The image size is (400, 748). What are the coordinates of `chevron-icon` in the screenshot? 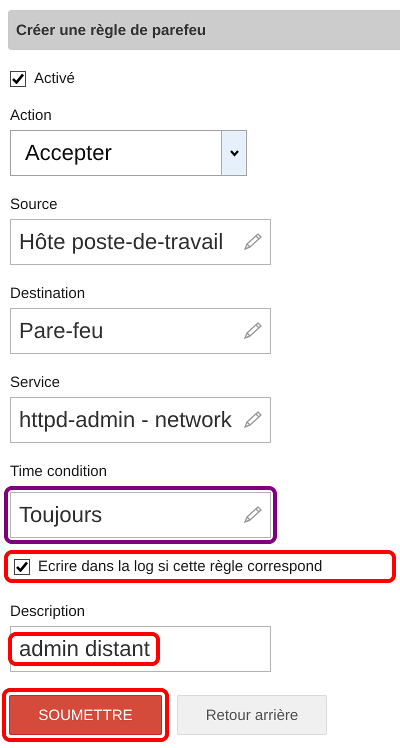 It's located at (234, 153).